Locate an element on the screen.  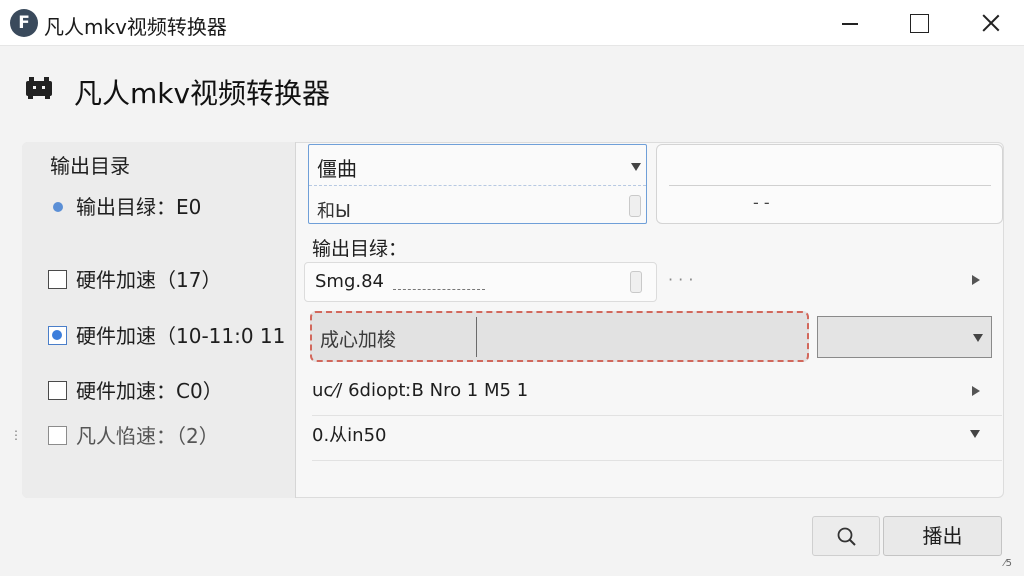
resize-grip: ⋮ is located at coordinates (16, 435).